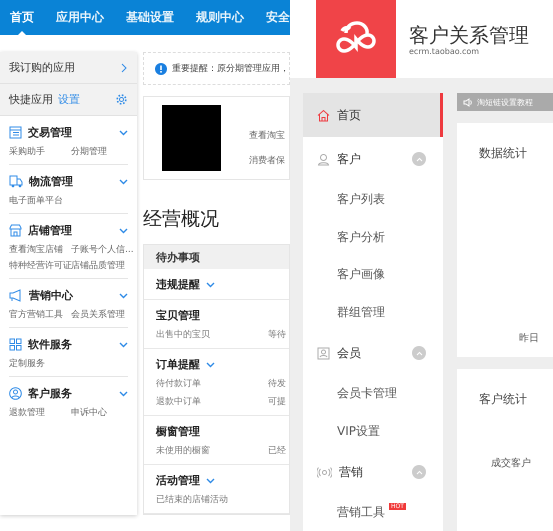  I want to click on nav-subitem: 客户分析, so click(361, 237).